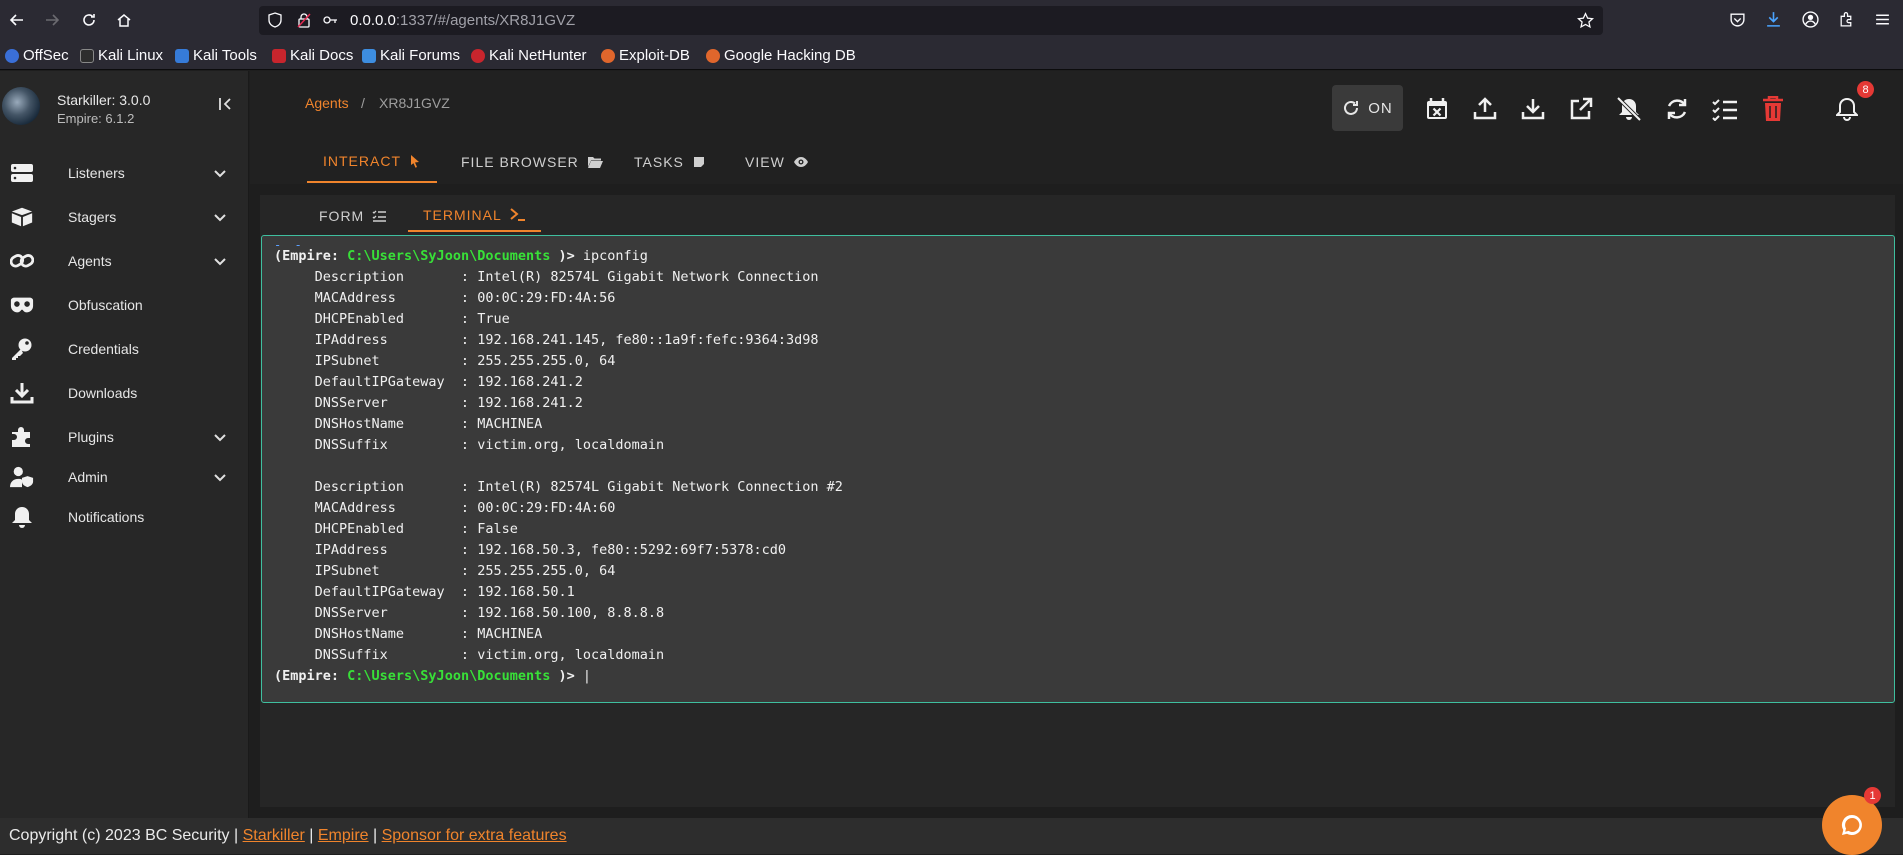 This screenshot has height=855, width=1903. I want to click on terminal-cursor: |, so click(587, 676).